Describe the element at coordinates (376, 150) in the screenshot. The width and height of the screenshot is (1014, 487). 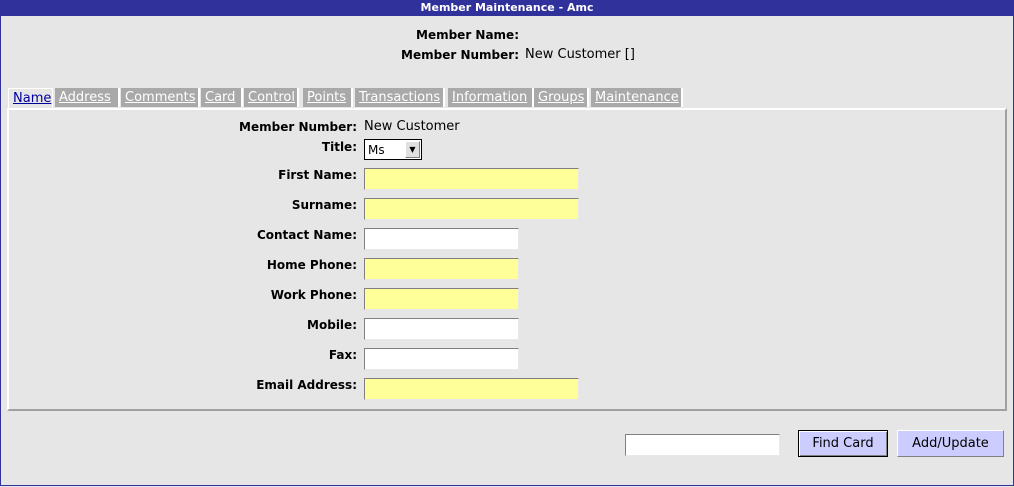
I see `title-select-value: Ms` at that location.